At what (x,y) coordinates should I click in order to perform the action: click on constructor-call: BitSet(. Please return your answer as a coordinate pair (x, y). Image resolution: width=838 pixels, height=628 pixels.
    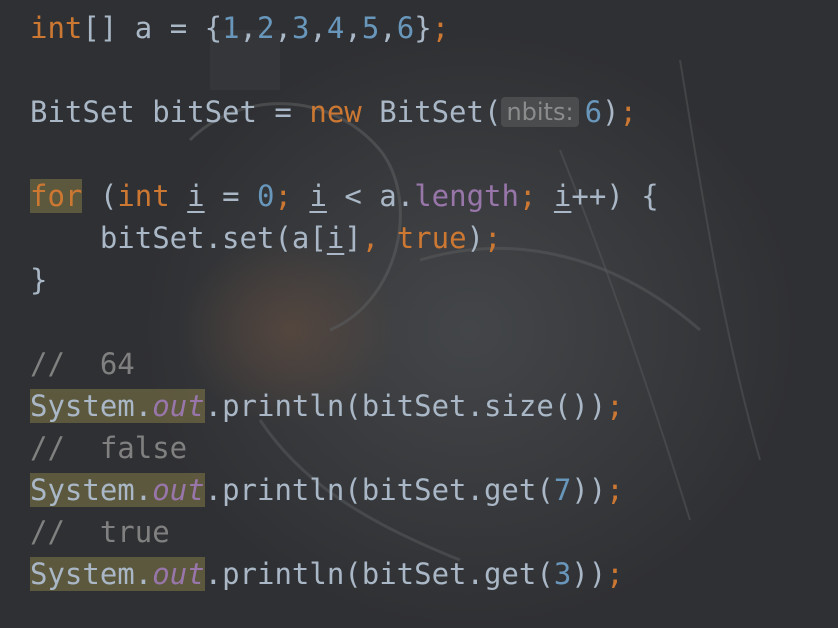
    Looking at the image, I should click on (431, 112).